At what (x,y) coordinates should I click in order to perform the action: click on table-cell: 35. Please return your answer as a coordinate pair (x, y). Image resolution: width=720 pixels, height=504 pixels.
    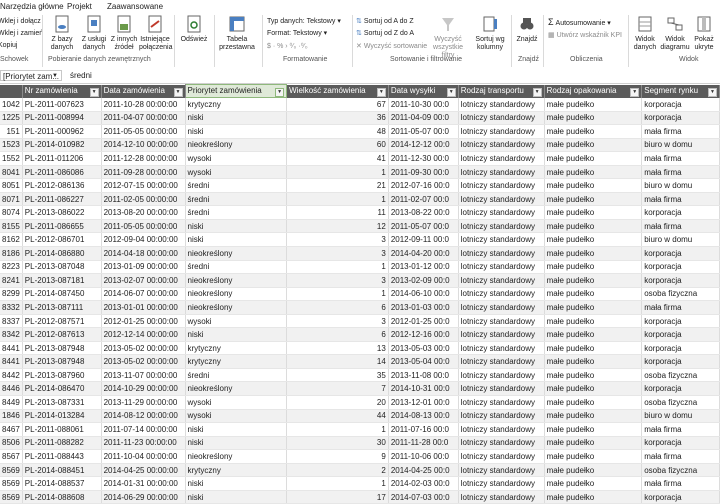
    Looking at the image, I should click on (337, 375).